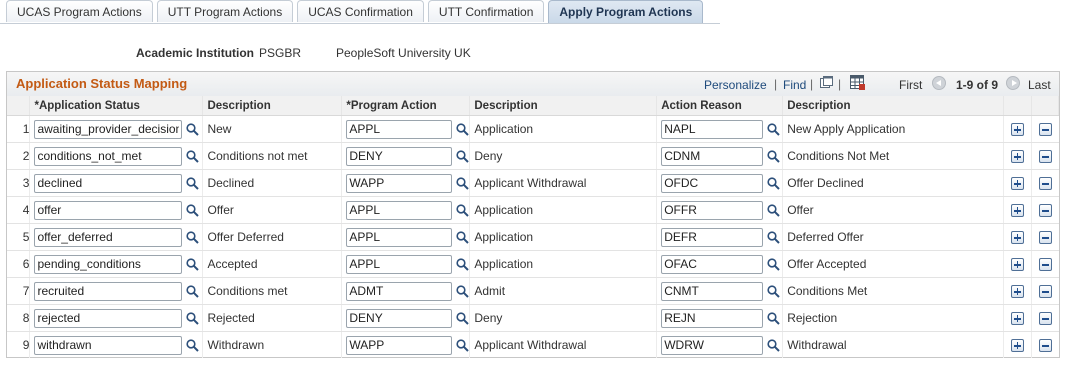 This screenshot has height=367, width=1067. I want to click on application-status-cell, so click(116, 156).